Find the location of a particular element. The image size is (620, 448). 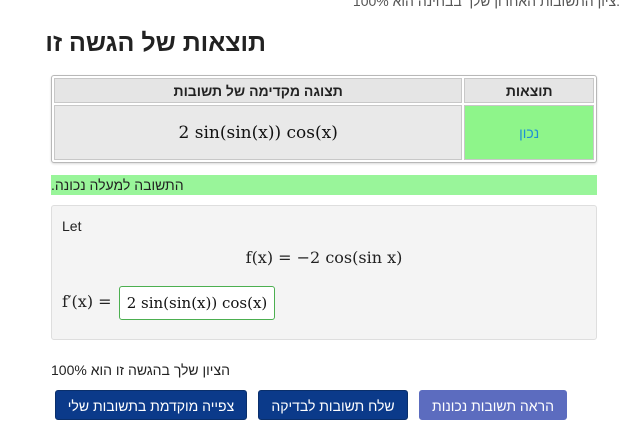

column-header-preview: תצוגה מקדימה של תשובות is located at coordinates (258, 90).